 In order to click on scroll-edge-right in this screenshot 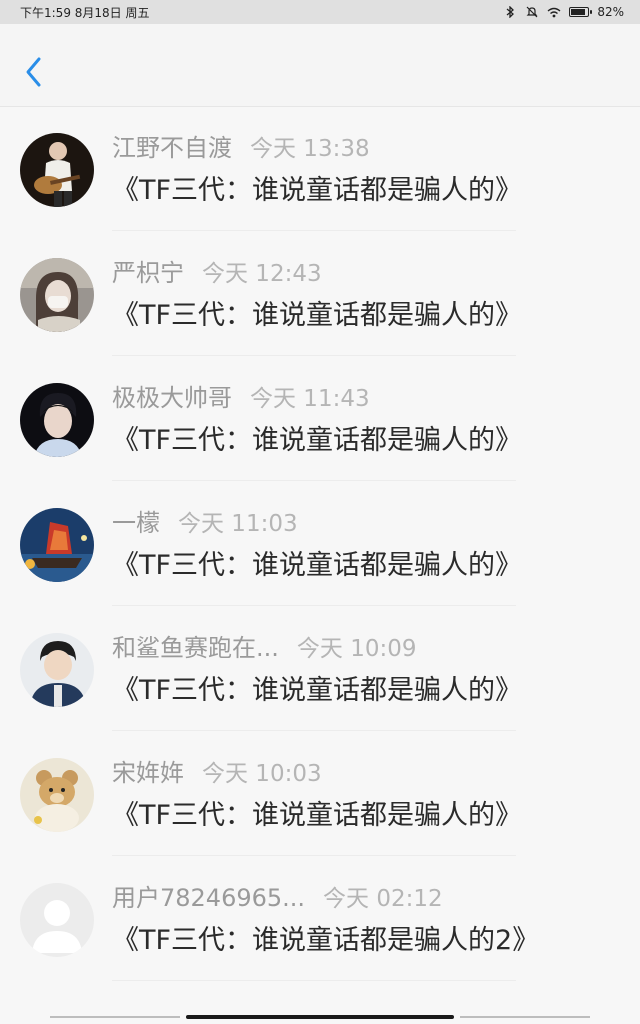, I will do `click(525, 1017)`.